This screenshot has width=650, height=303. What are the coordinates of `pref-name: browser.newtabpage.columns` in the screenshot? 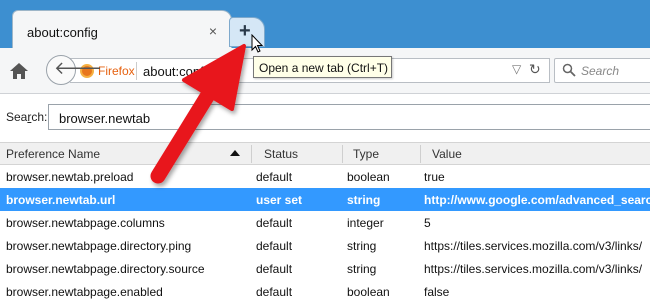 It's located at (85, 223).